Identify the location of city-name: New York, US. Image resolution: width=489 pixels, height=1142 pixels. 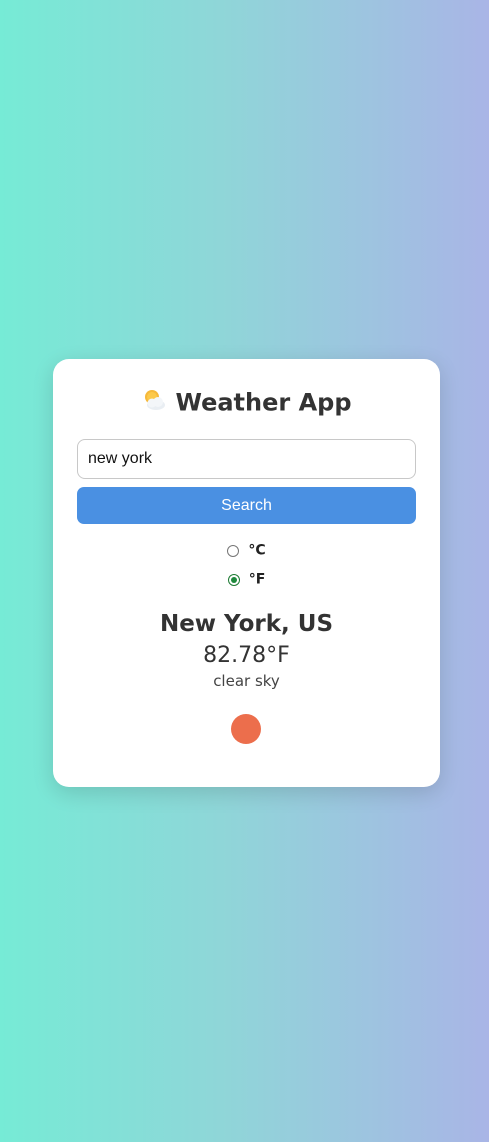
(246, 624).